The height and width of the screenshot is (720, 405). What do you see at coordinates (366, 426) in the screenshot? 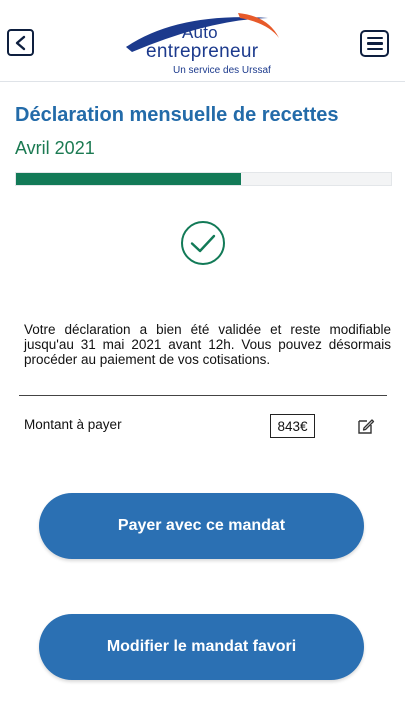
I see `edit-icon` at bounding box center [366, 426].